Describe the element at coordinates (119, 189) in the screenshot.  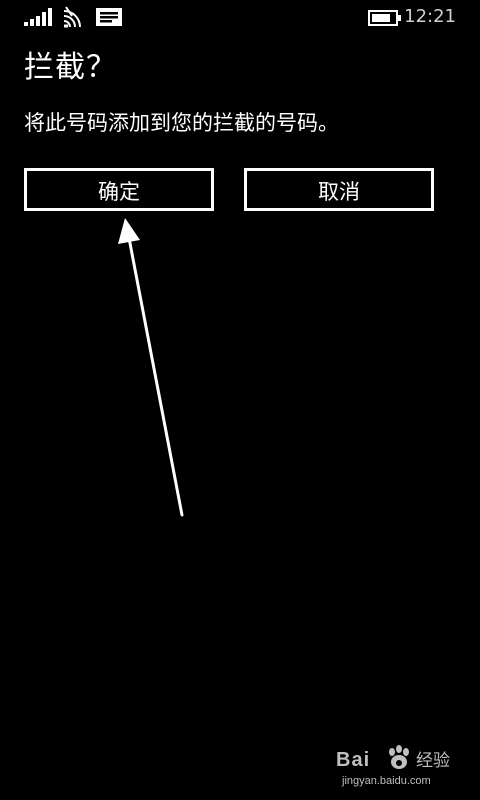
I see `confirm-button: 确定` at that location.